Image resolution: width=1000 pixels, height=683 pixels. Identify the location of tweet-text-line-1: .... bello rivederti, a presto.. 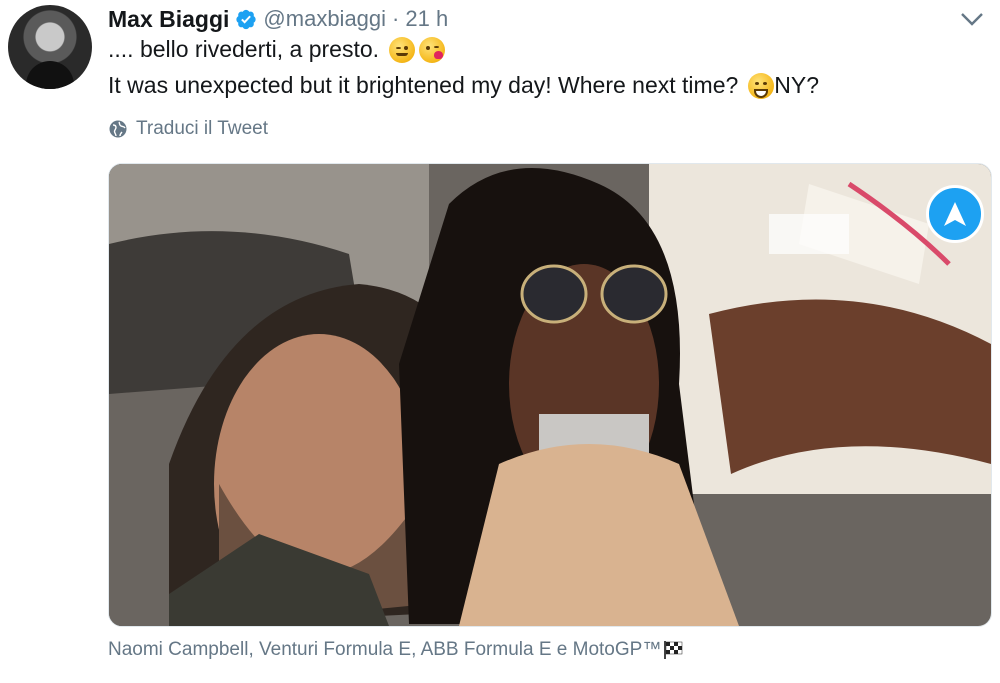
(277, 49).